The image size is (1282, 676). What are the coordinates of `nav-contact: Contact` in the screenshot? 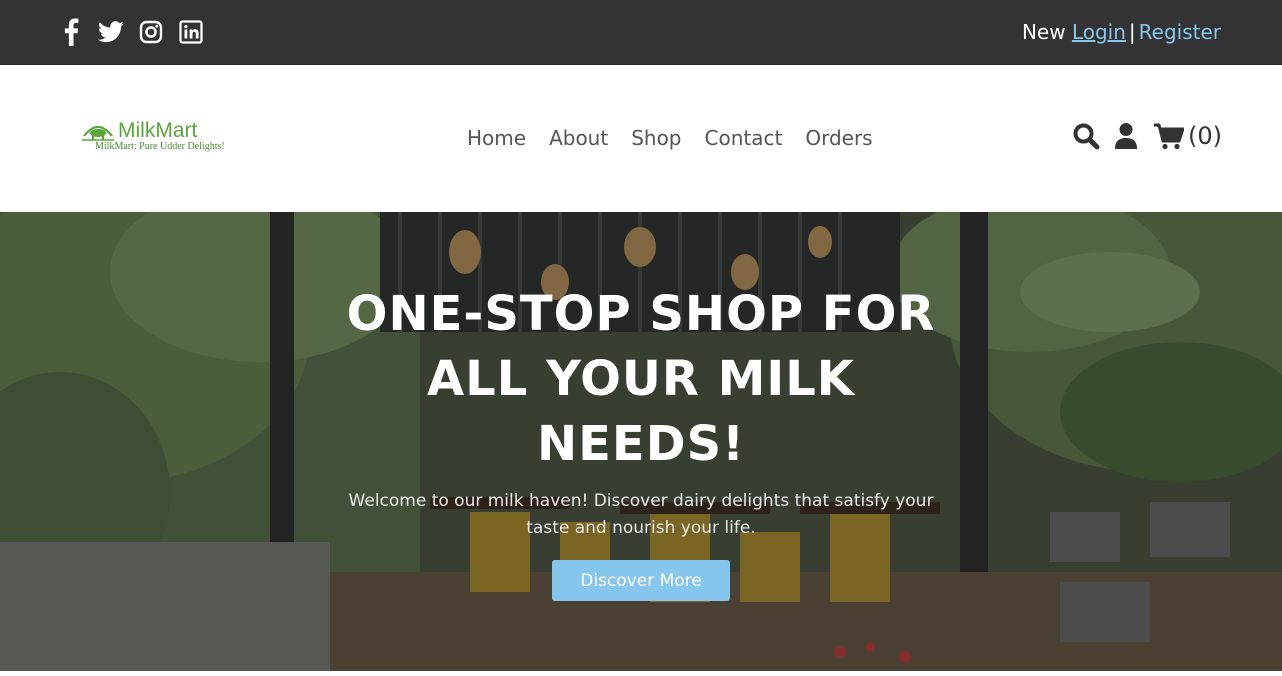 It's located at (744, 138).